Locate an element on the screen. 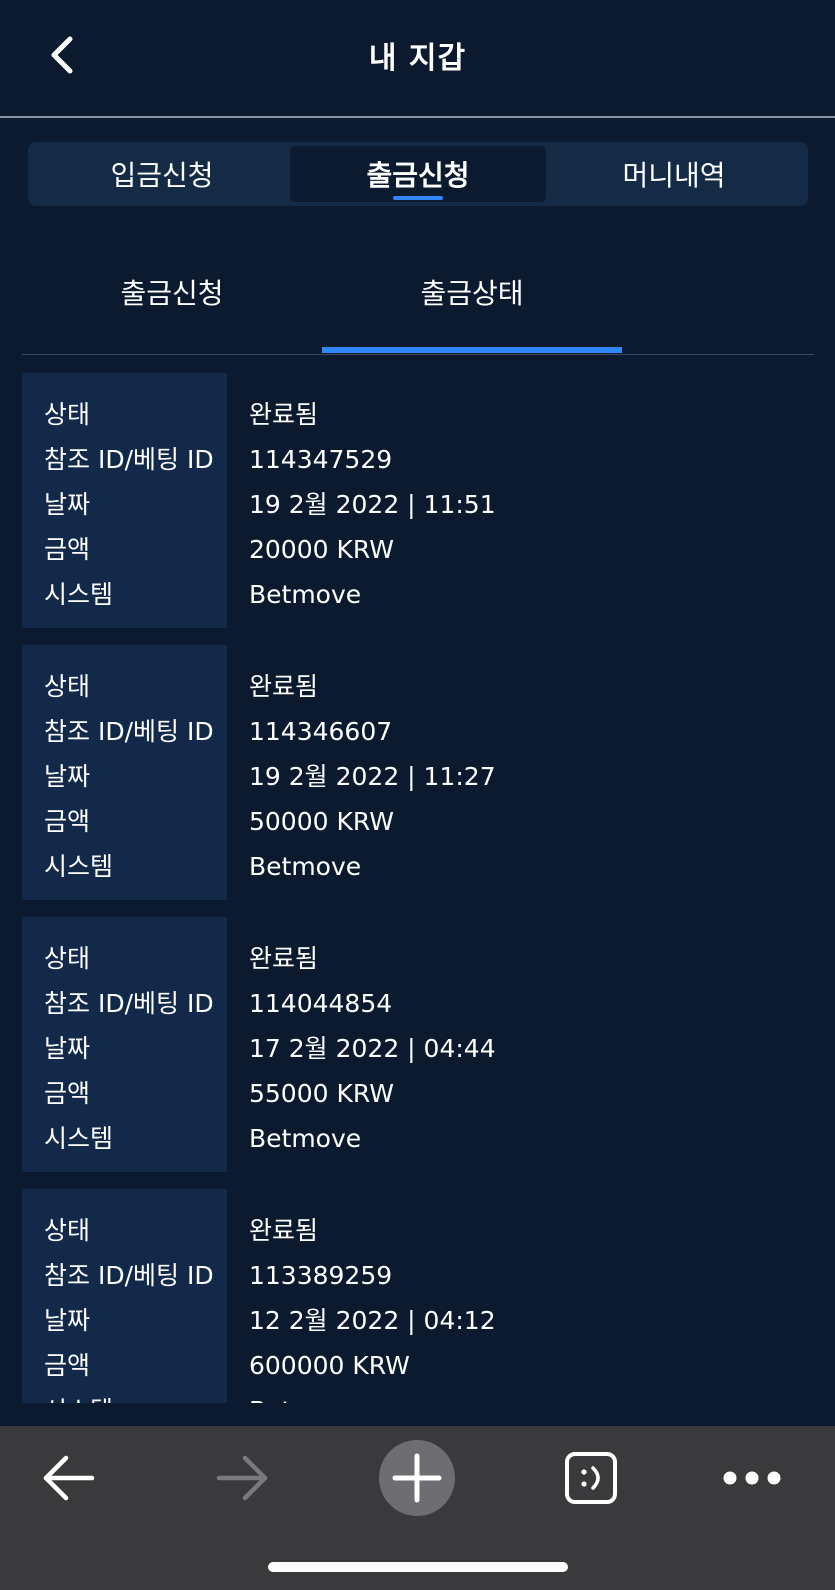 The height and width of the screenshot is (1590, 835). value-date: 17 2월 2022 | 04:44 is located at coordinates (372, 1048).